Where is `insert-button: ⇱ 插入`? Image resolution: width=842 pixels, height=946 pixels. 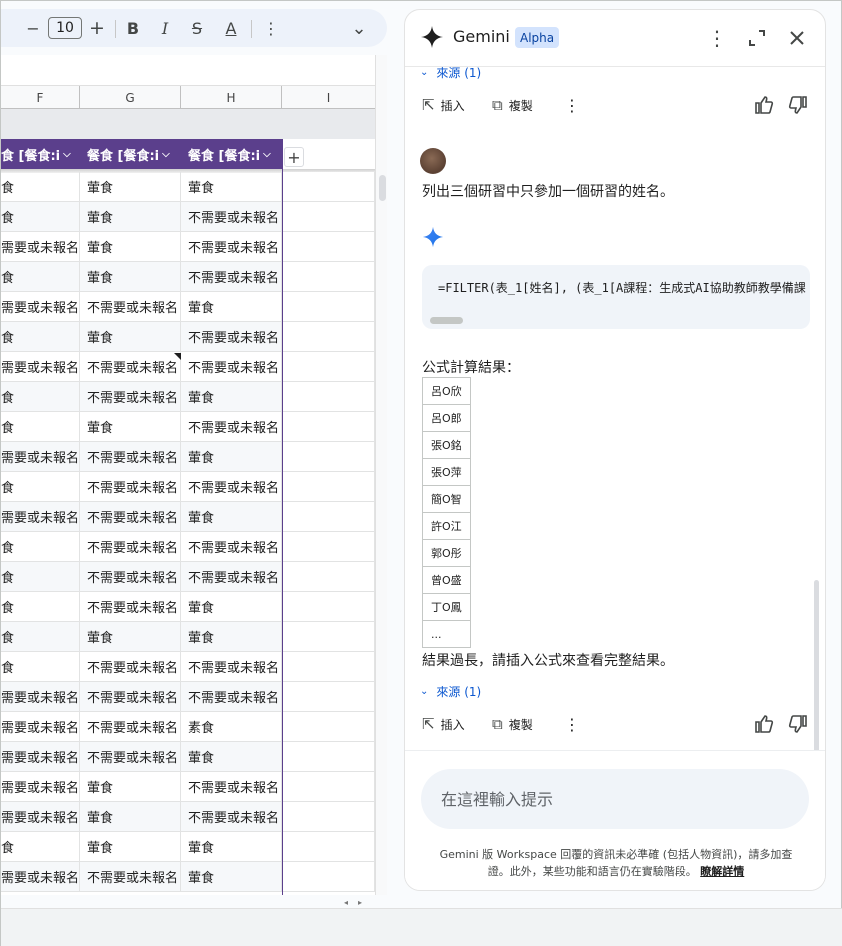 insert-button: ⇱ 插入 is located at coordinates (443, 105).